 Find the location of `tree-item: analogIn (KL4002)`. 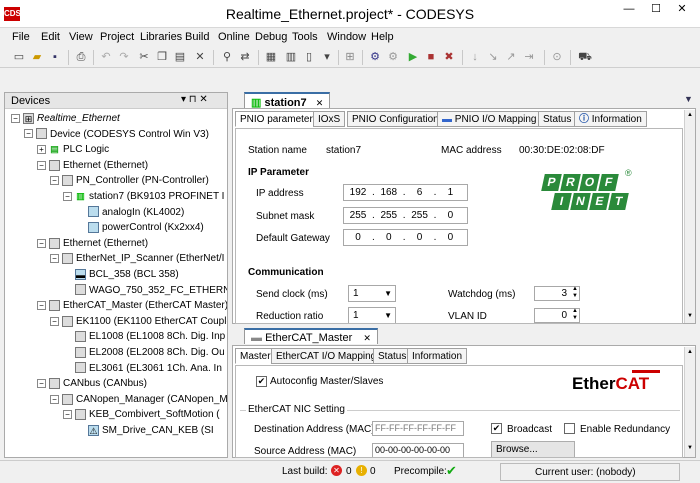

tree-item: analogIn (KL4002) is located at coordinates (116, 212).